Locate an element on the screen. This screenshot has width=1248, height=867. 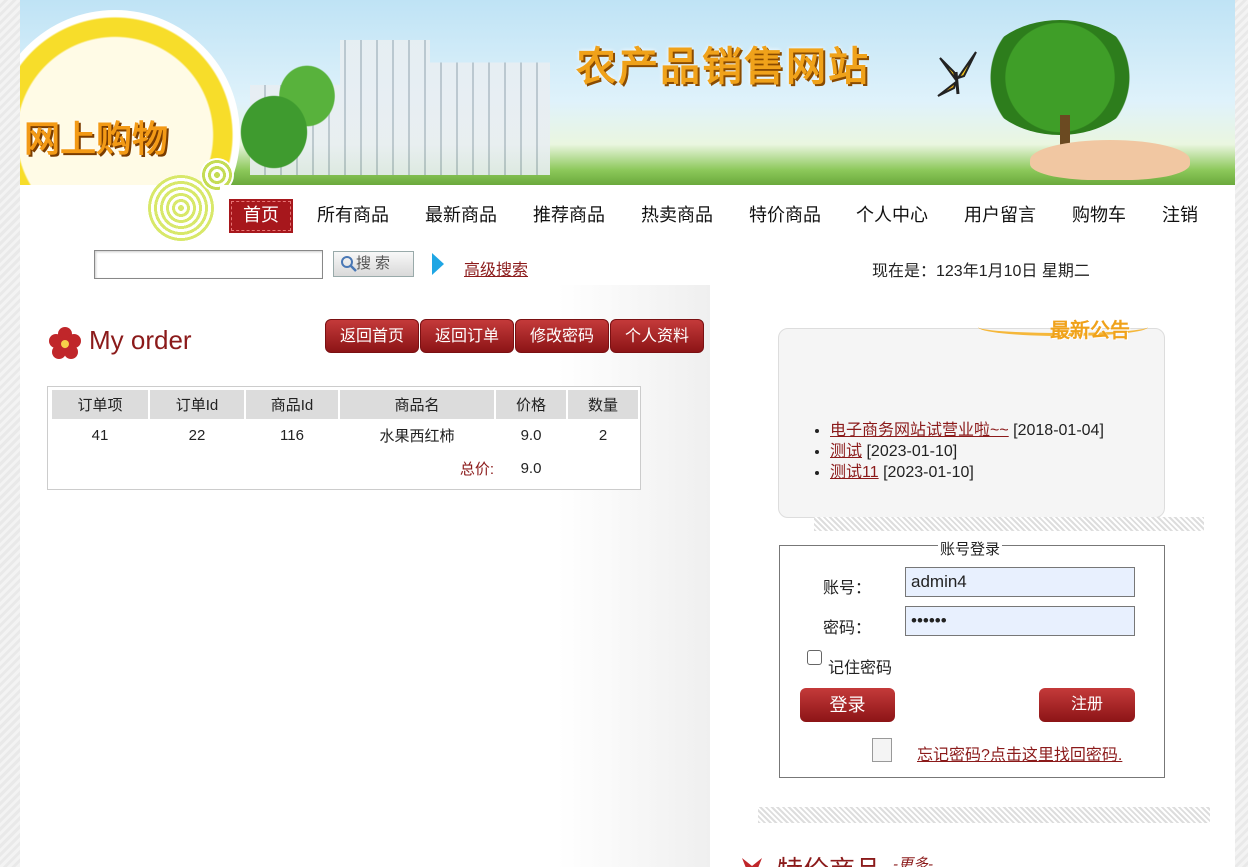
search-icon is located at coordinates (349, 264).